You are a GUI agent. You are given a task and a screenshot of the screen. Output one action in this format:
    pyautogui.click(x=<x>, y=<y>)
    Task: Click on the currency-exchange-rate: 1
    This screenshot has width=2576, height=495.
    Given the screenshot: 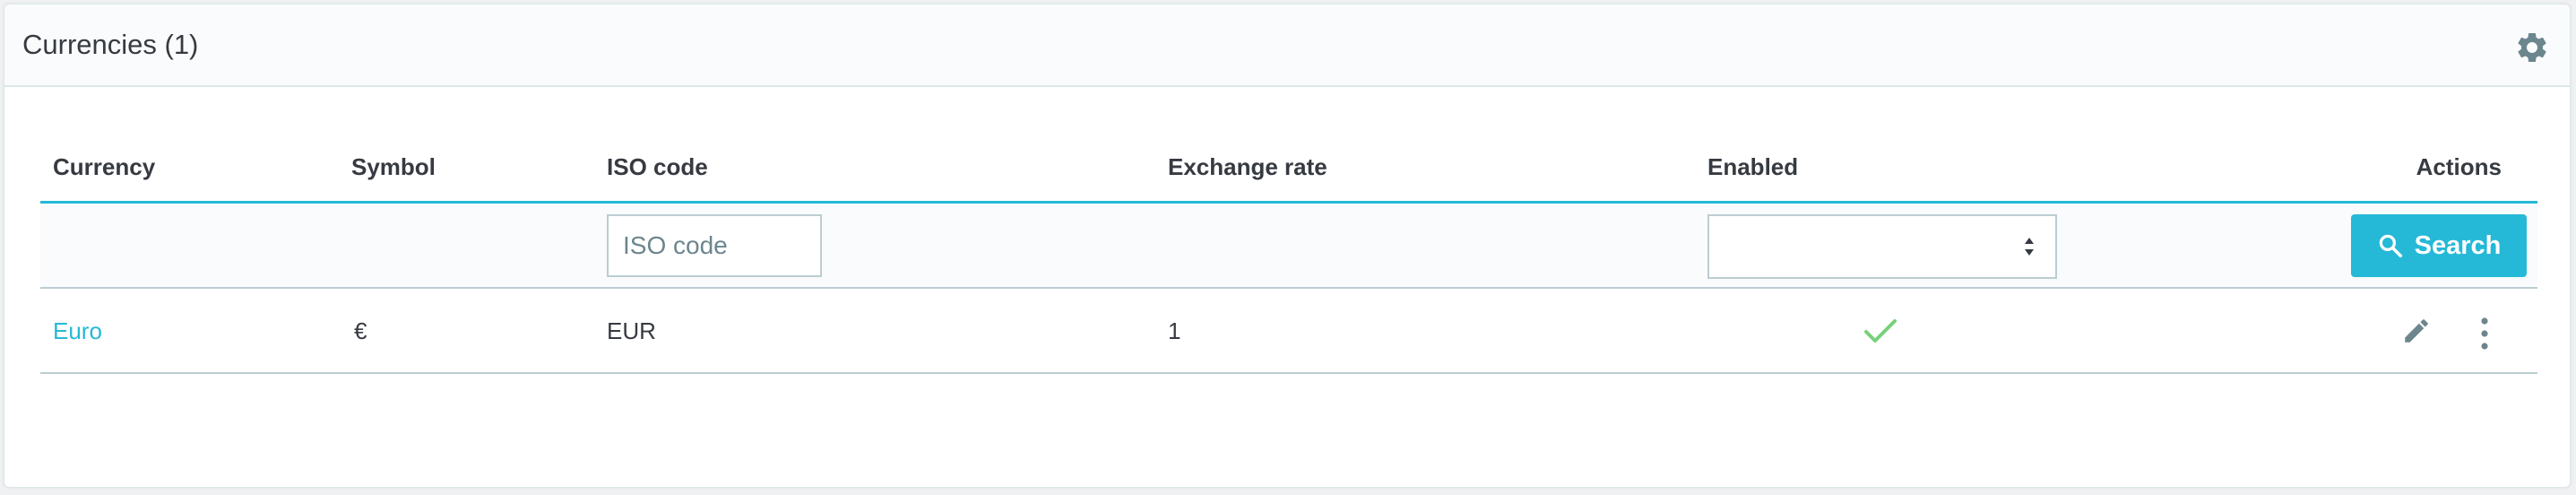 What is the action you would take?
    pyautogui.click(x=1174, y=330)
    